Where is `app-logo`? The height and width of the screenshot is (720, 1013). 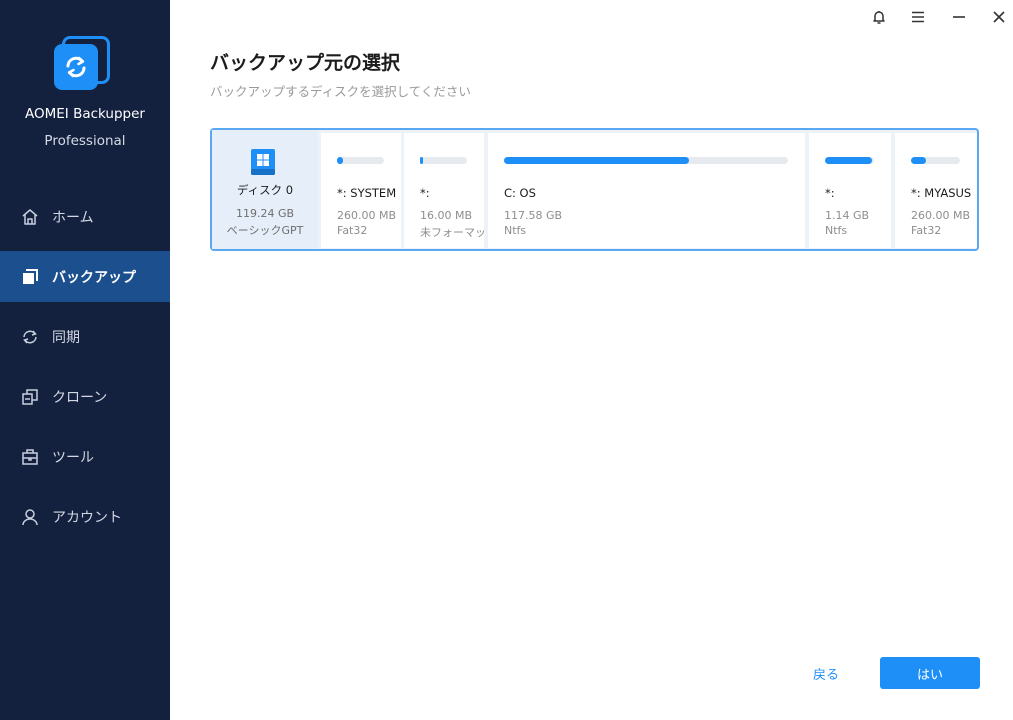
app-logo is located at coordinates (82, 66).